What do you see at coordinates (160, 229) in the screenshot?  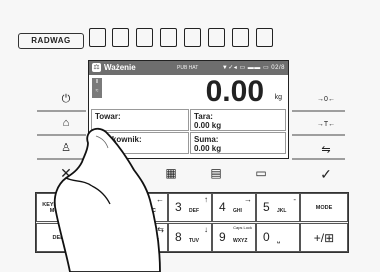 I see `tab-icon: ⇆` at bounding box center [160, 229].